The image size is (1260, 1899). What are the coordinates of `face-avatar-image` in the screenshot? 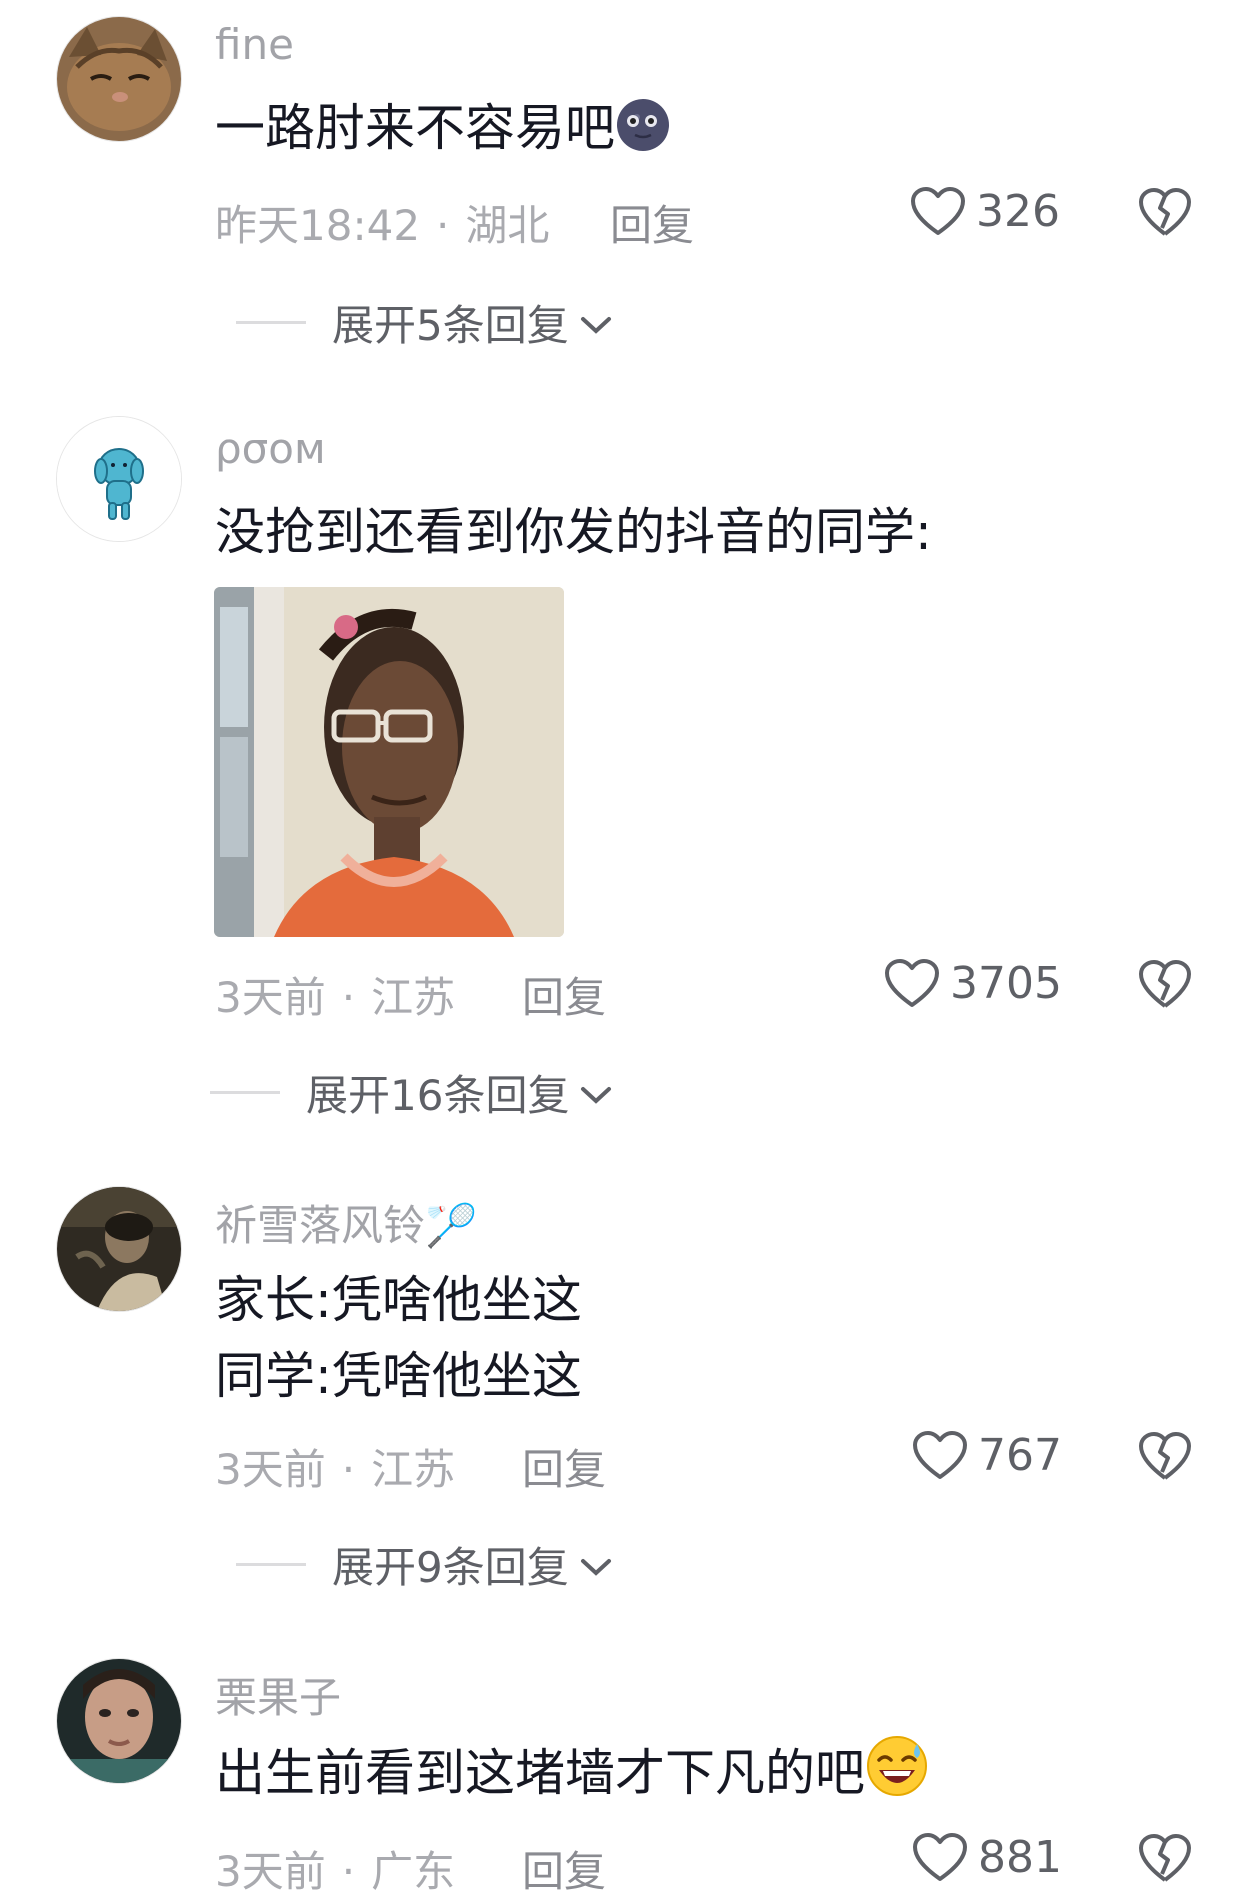 It's located at (119, 1721).